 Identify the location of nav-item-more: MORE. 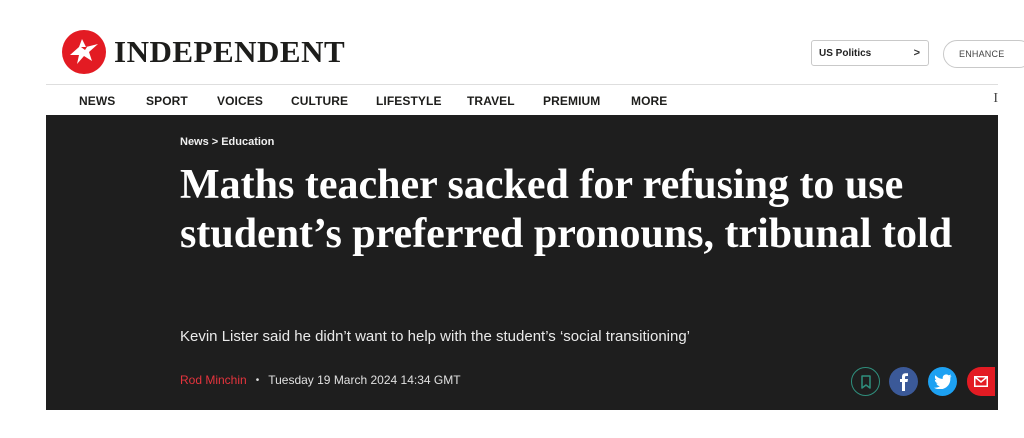
(649, 101).